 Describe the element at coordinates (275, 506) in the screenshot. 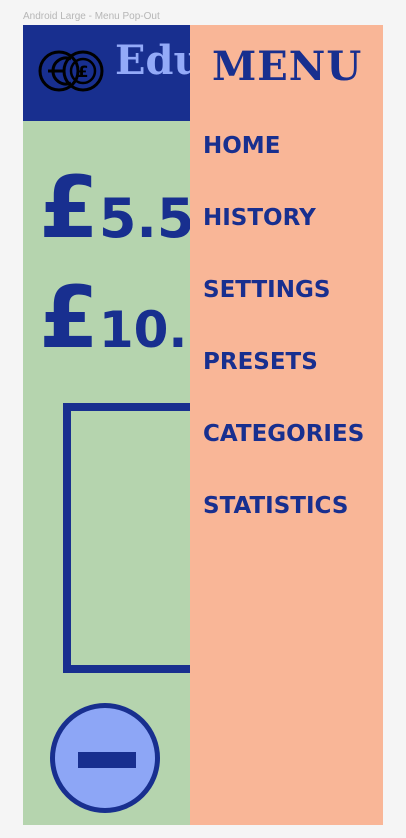

I see `menu-item-statistics: STATISTICS` at that location.